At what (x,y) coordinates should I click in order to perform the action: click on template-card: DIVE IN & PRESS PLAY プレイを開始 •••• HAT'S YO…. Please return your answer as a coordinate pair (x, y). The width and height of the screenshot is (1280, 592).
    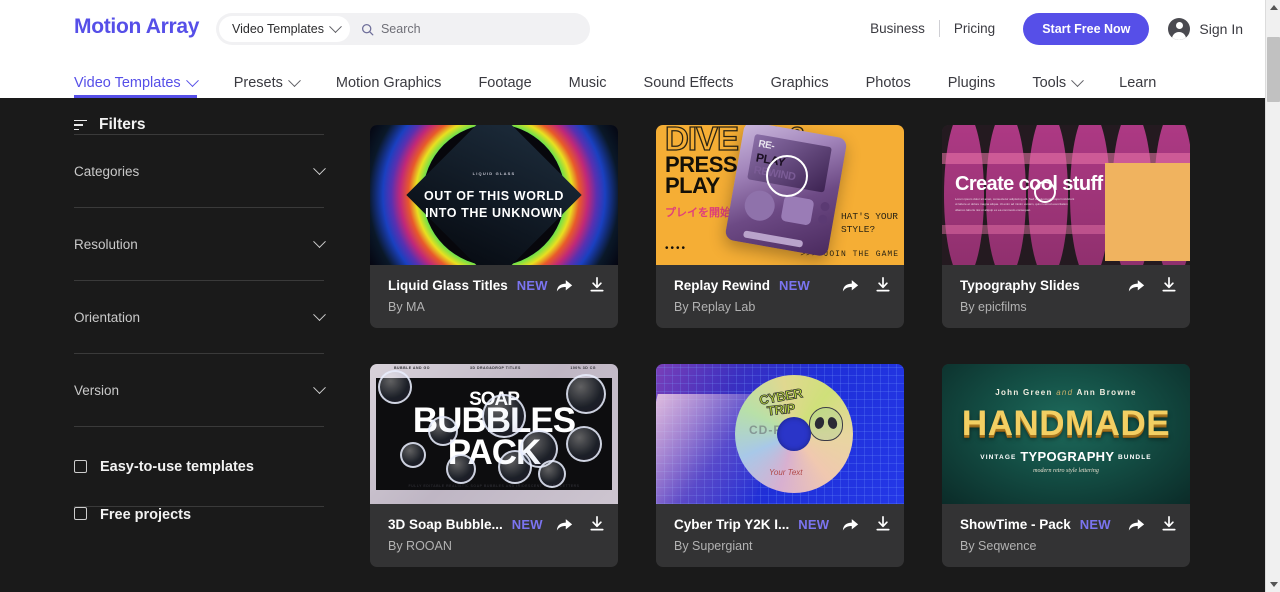
    Looking at the image, I should click on (780, 226).